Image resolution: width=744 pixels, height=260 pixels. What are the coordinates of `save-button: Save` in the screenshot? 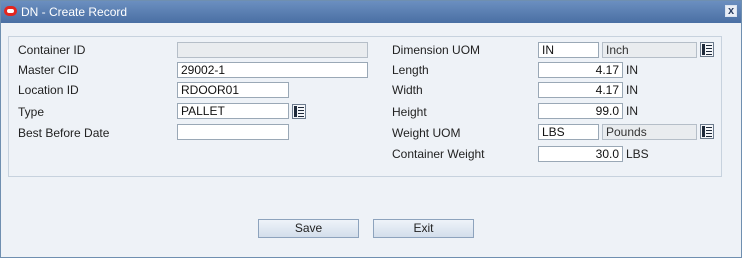 It's located at (308, 228).